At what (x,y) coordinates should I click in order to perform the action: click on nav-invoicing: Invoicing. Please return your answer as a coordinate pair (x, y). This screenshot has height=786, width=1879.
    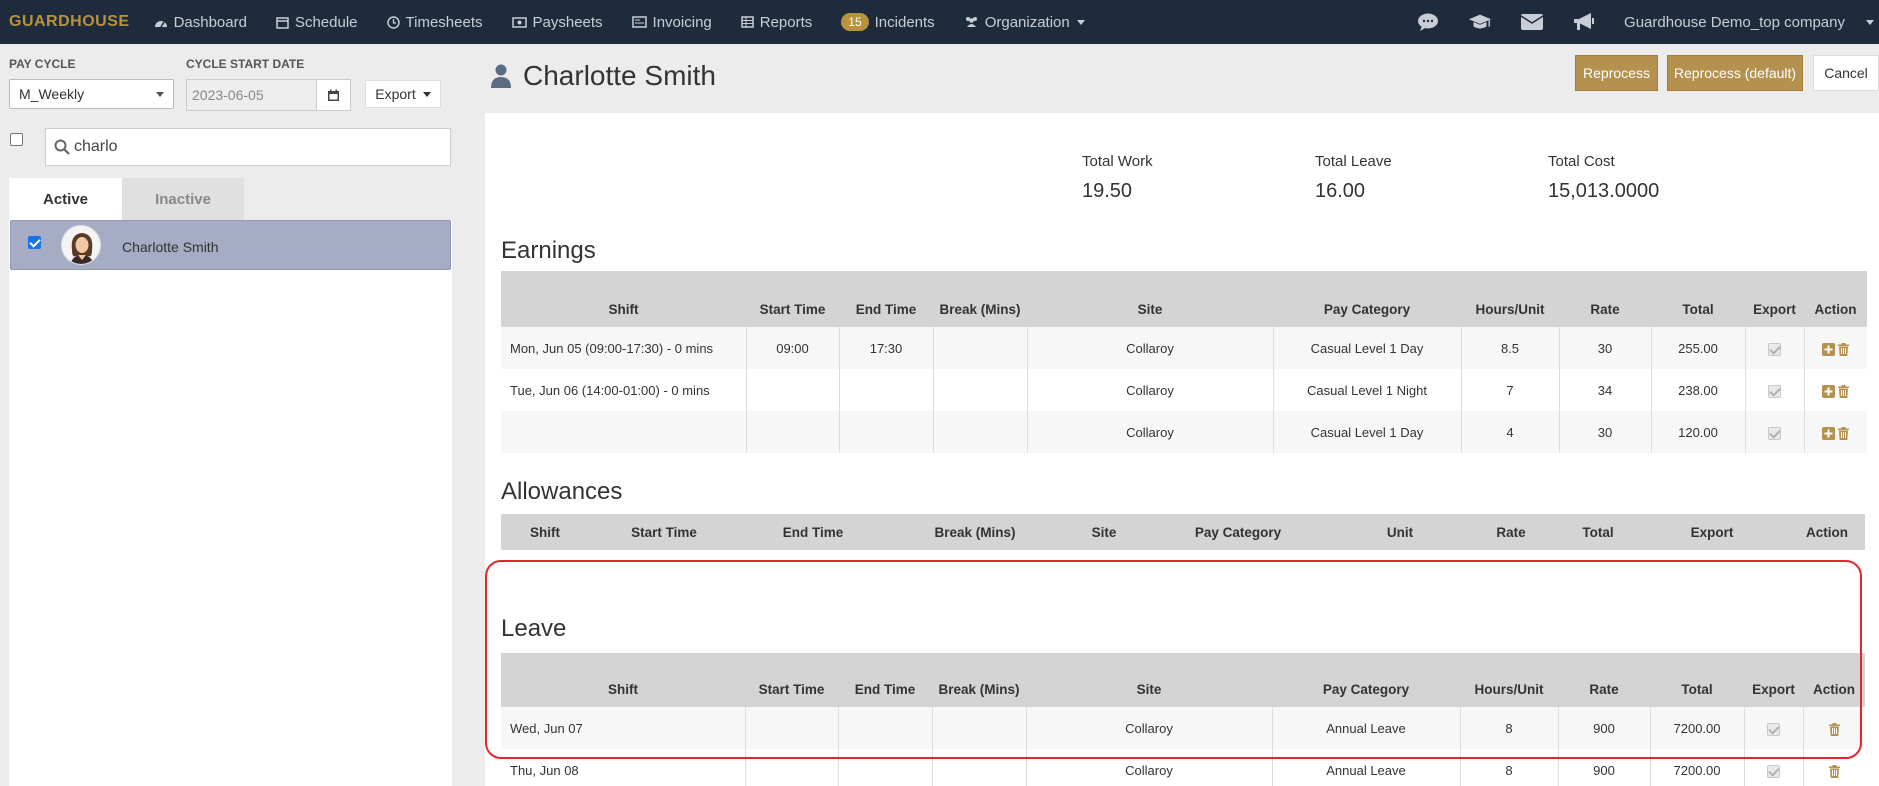
    Looking at the image, I should click on (671, 22).